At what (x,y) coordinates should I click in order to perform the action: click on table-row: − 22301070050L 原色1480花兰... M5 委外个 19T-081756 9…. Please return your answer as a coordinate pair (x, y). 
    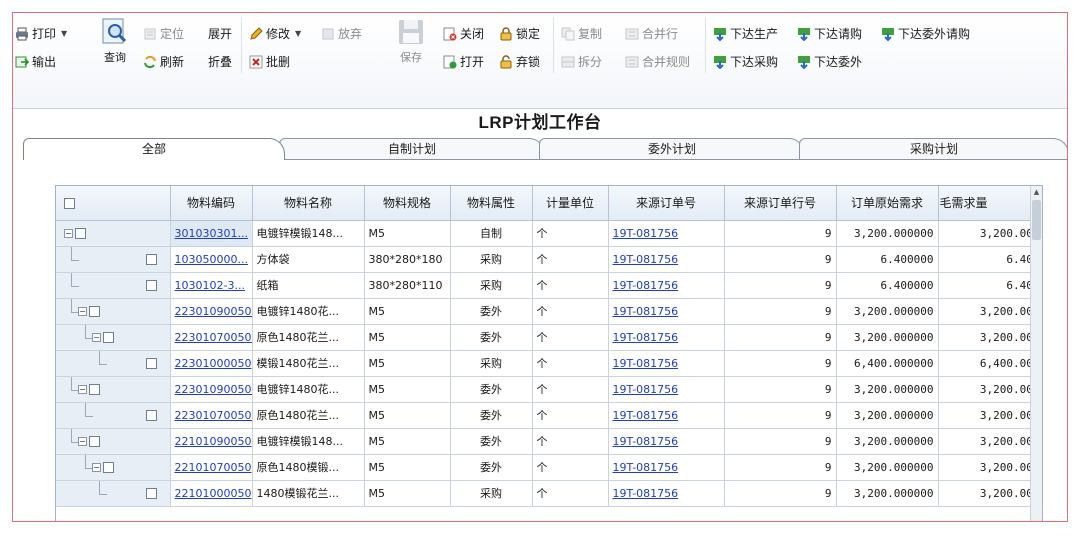
    Looking at the image, I should click on (549, 337).